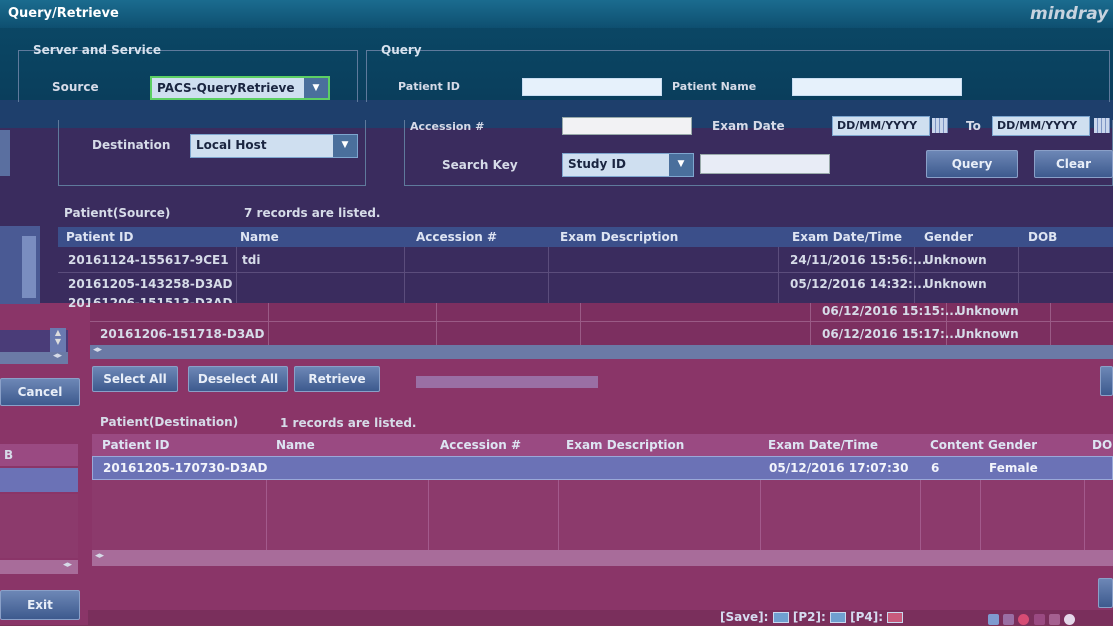 The height and width of the screenshot is (626, 1113). What do you see at coordinates (507, 382) in the screenshot?
I see `progress-bar` at bounding box center [507, 382].